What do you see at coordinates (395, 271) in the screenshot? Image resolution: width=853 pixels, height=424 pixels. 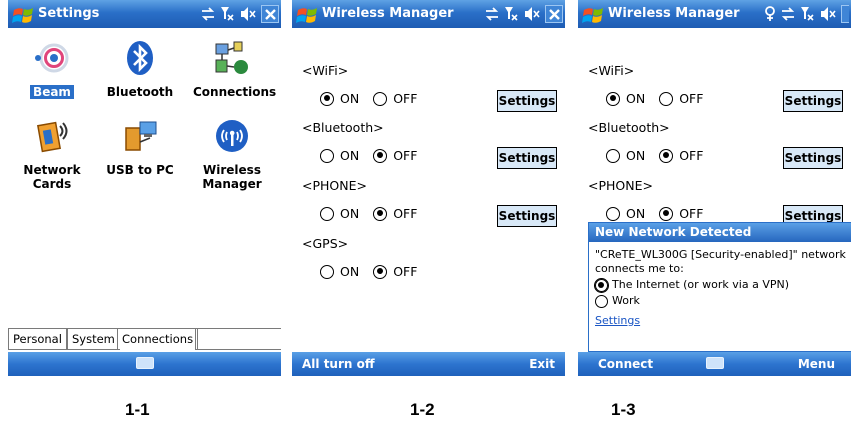 I see `gps-off-option: OFF` at bounding box center [395, 271].